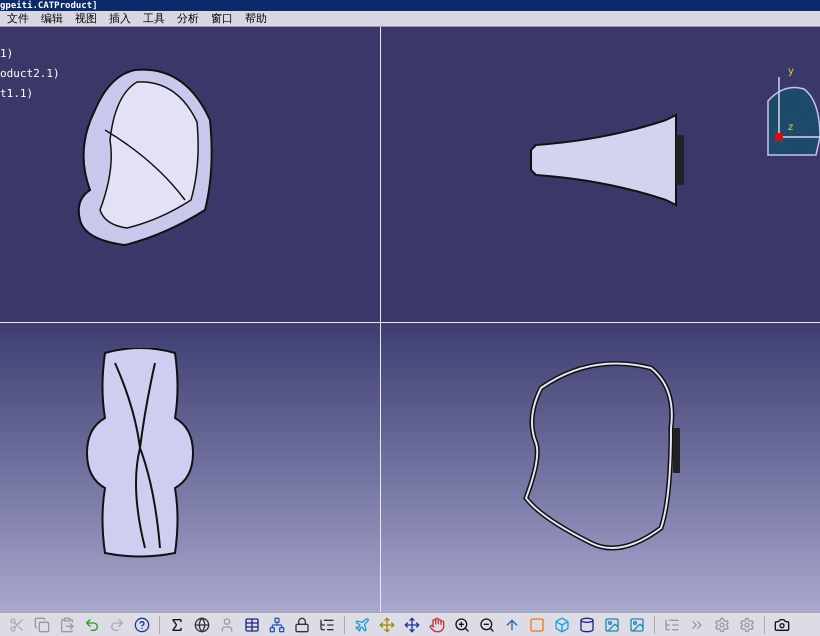  I want to click on tree-node-label: 1), so click(30, 54).